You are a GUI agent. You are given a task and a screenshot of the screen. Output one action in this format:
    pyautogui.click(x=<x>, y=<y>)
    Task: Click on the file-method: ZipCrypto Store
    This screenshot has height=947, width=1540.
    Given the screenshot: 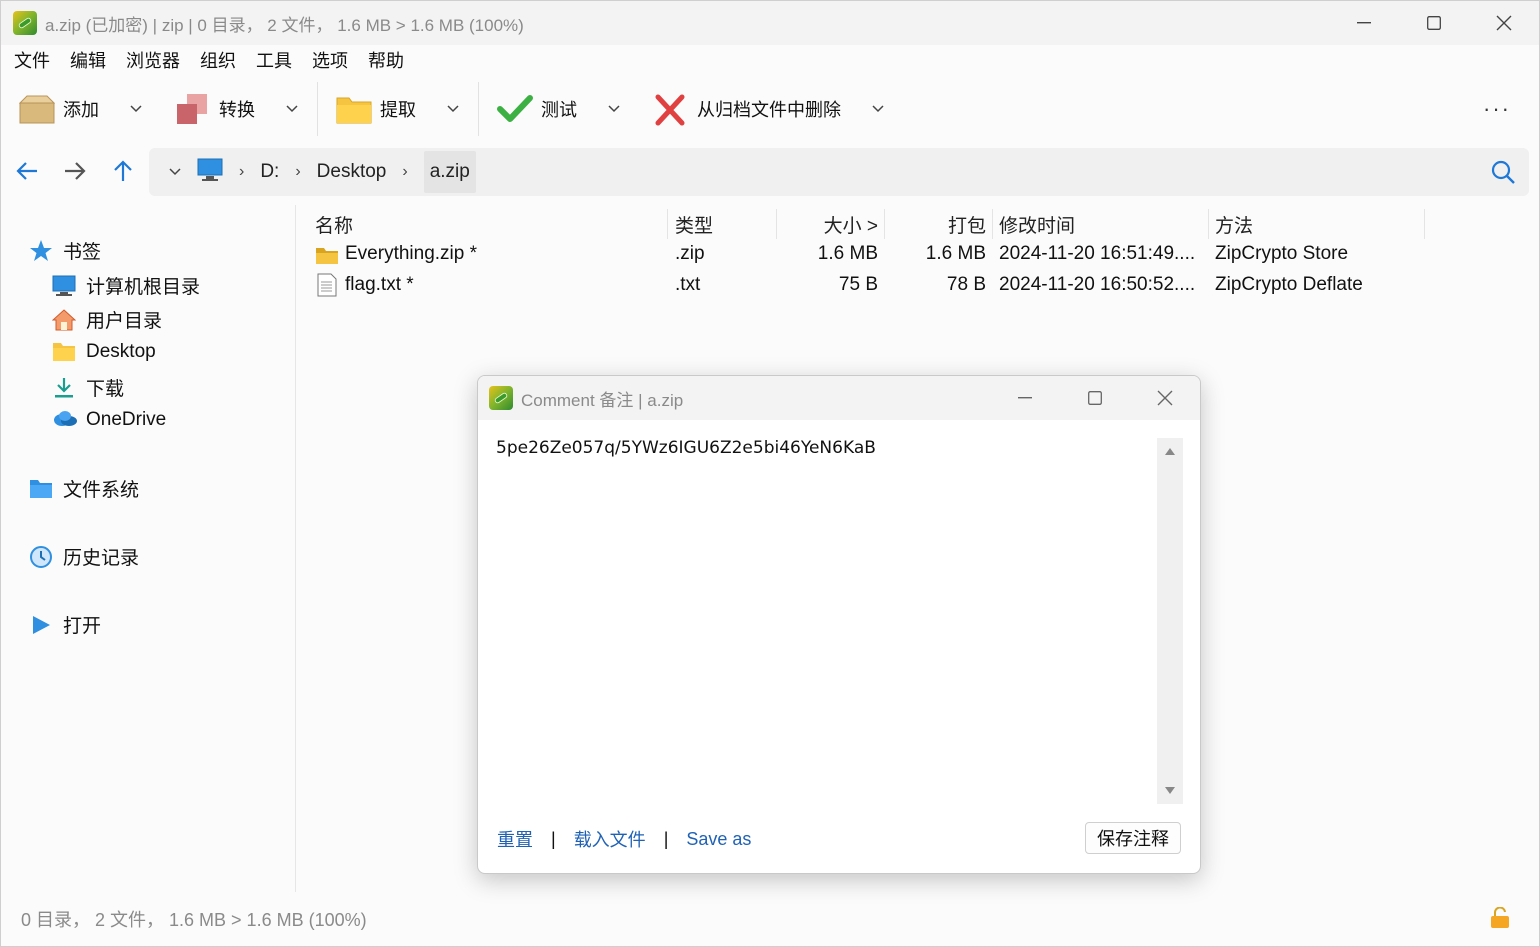 What is the action you would take?
    pyautogui.click(x=1282, y=253)
    